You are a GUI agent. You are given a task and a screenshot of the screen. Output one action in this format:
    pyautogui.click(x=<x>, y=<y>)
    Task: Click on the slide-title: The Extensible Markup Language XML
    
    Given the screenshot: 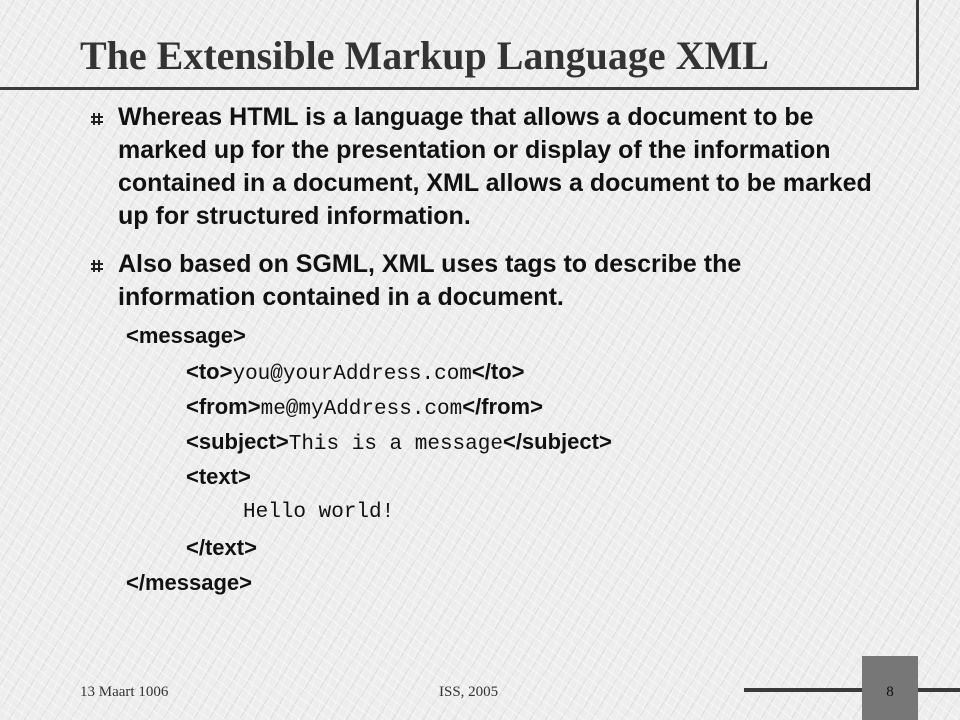 What is the action you would take?
    pyautogui.click(x=424, y=55)
    